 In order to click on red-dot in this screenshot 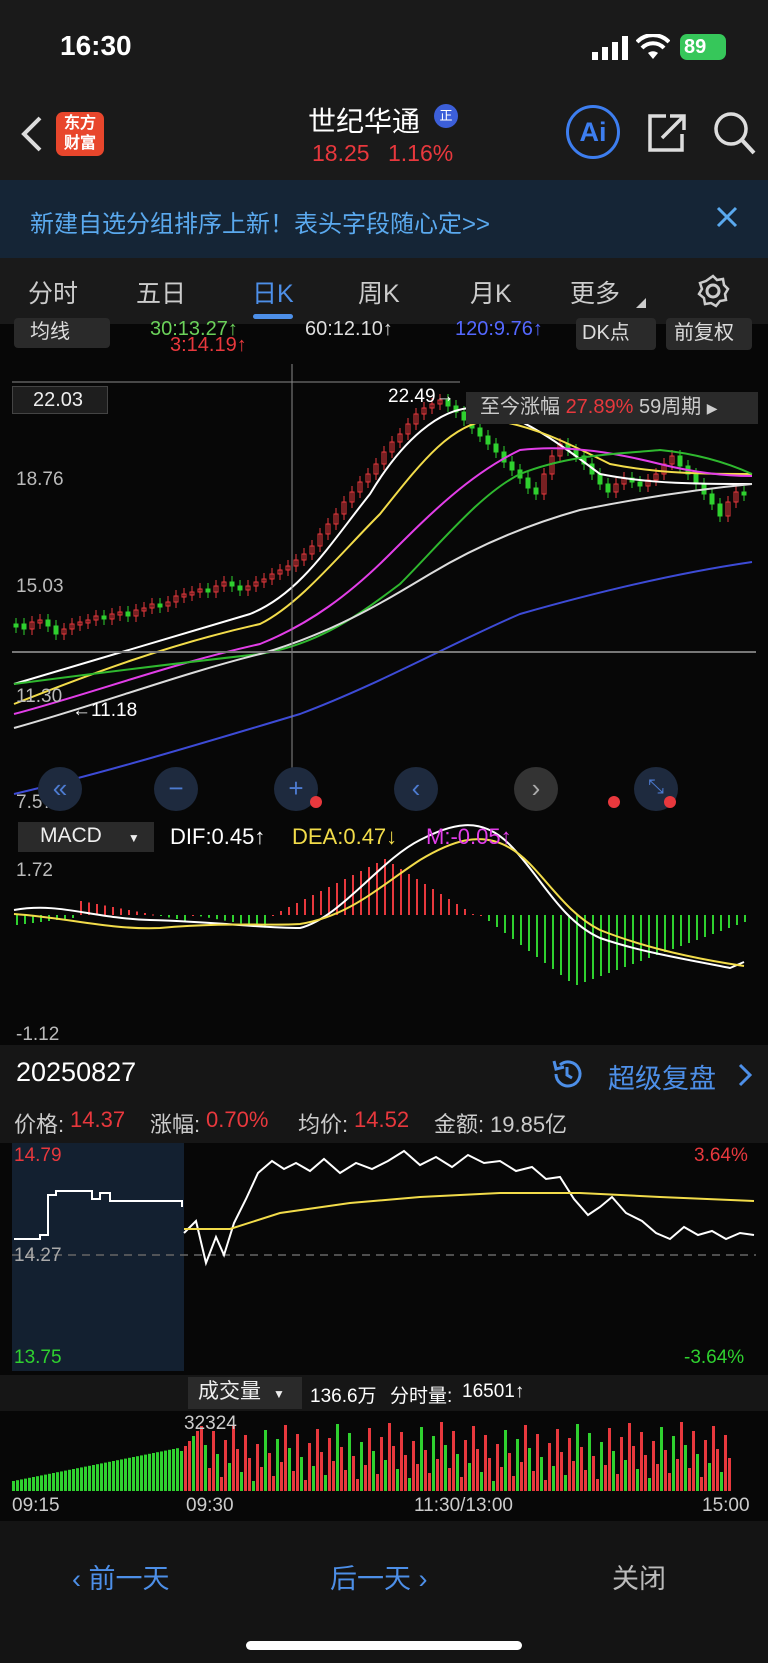, I will do `click(614, 802)`.